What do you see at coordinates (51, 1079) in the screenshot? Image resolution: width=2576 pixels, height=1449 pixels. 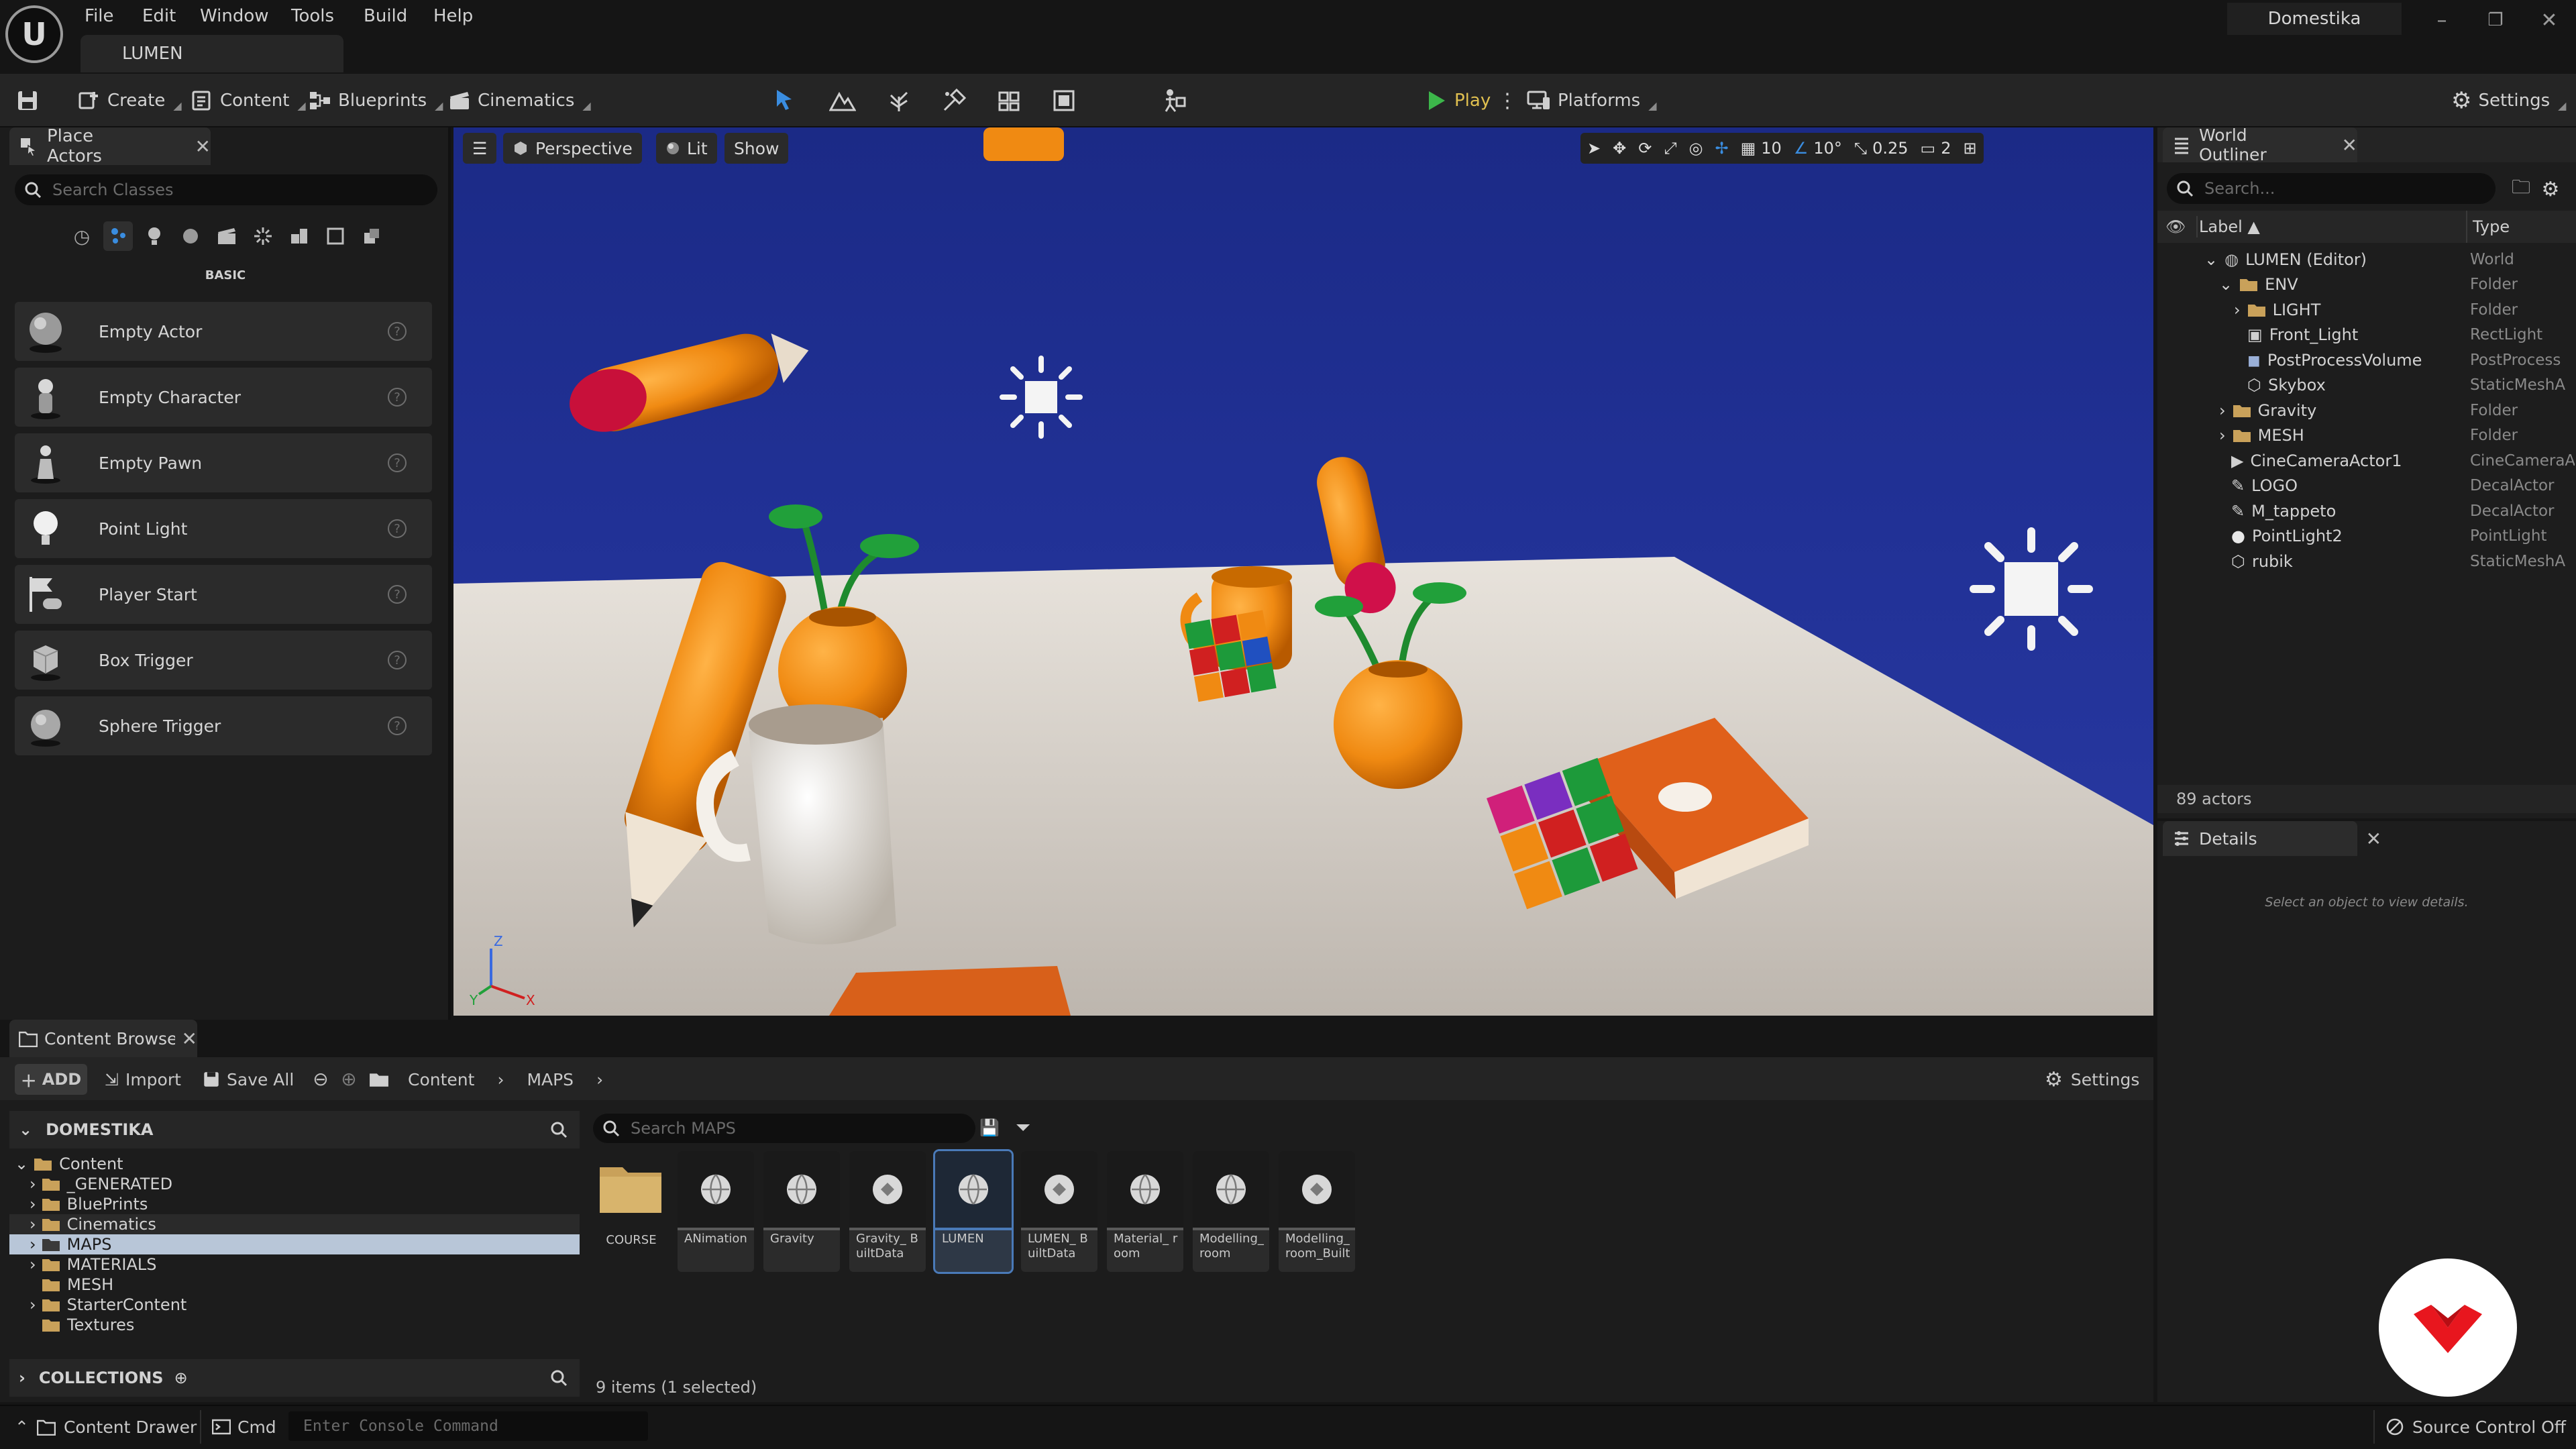 I see `add-button: ＋ ADD` at bounding box center [51, 1079].